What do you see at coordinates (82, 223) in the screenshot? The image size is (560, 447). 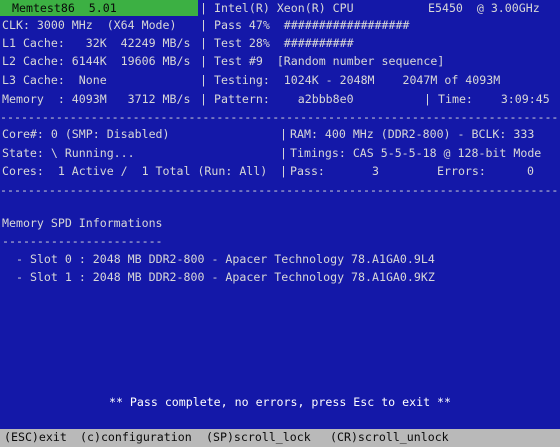 I see `spd-heading: Memory SPD Informations` at bounding box center [82, 223].